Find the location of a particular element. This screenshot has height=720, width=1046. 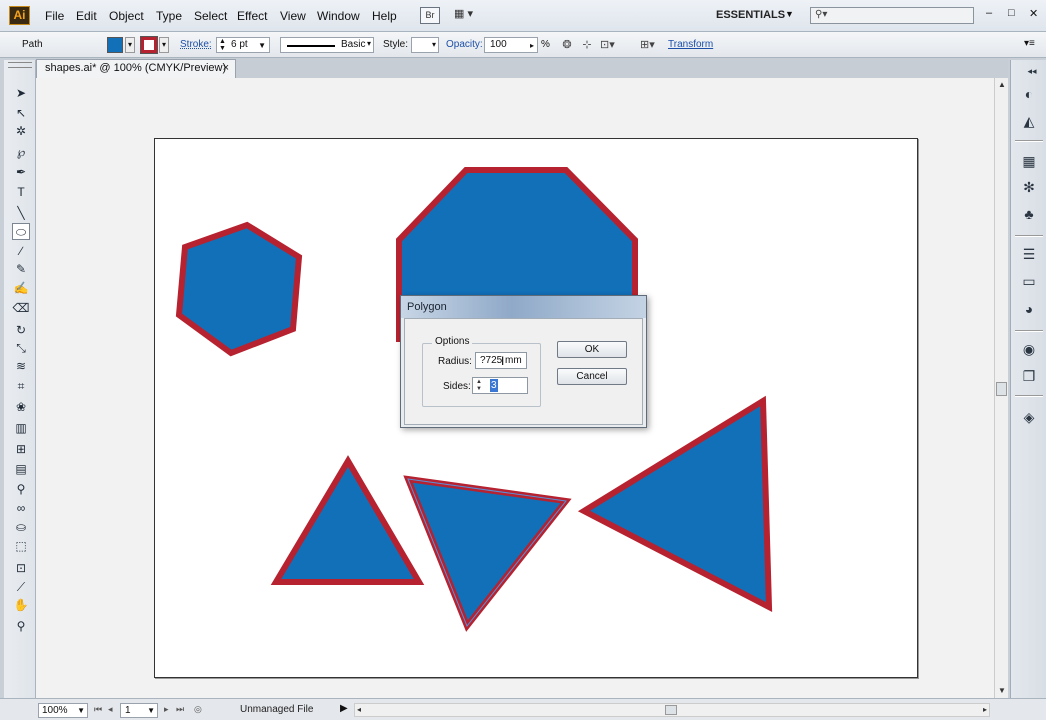

shape-tool-icon: ⬭ is located at coordinates (21, 231).